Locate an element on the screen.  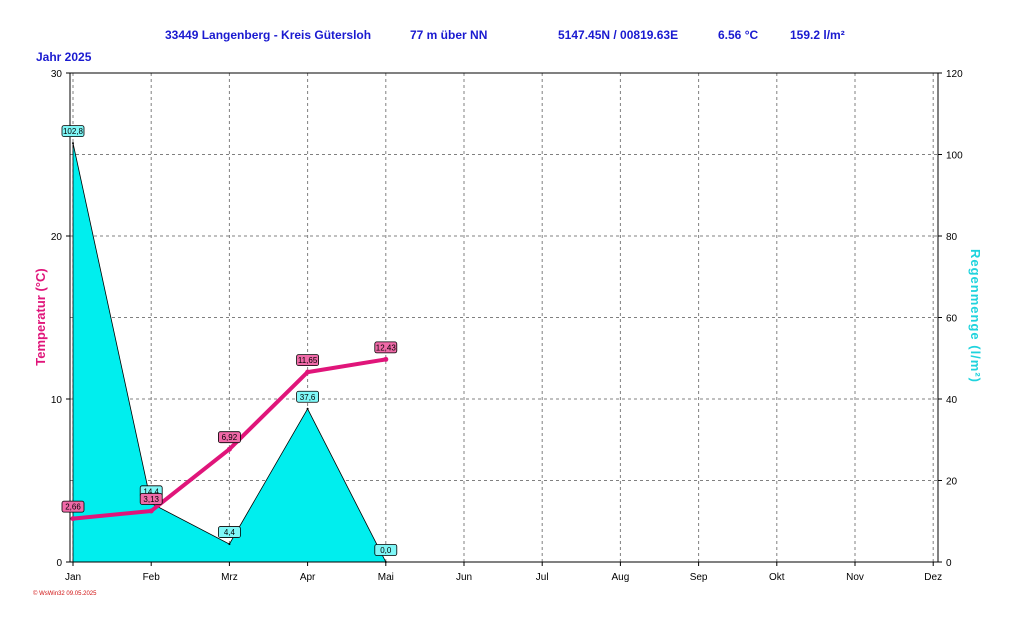
x-tick-label: Sep is located at coordinates (699, 577).